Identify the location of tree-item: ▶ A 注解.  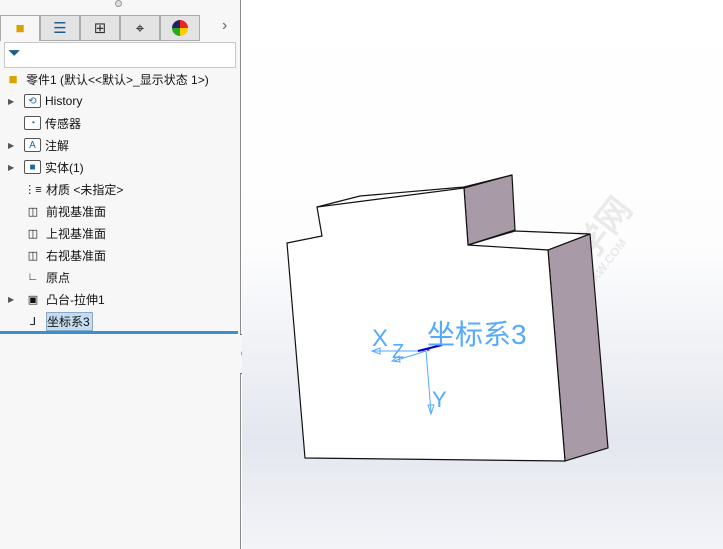
(39, 145).